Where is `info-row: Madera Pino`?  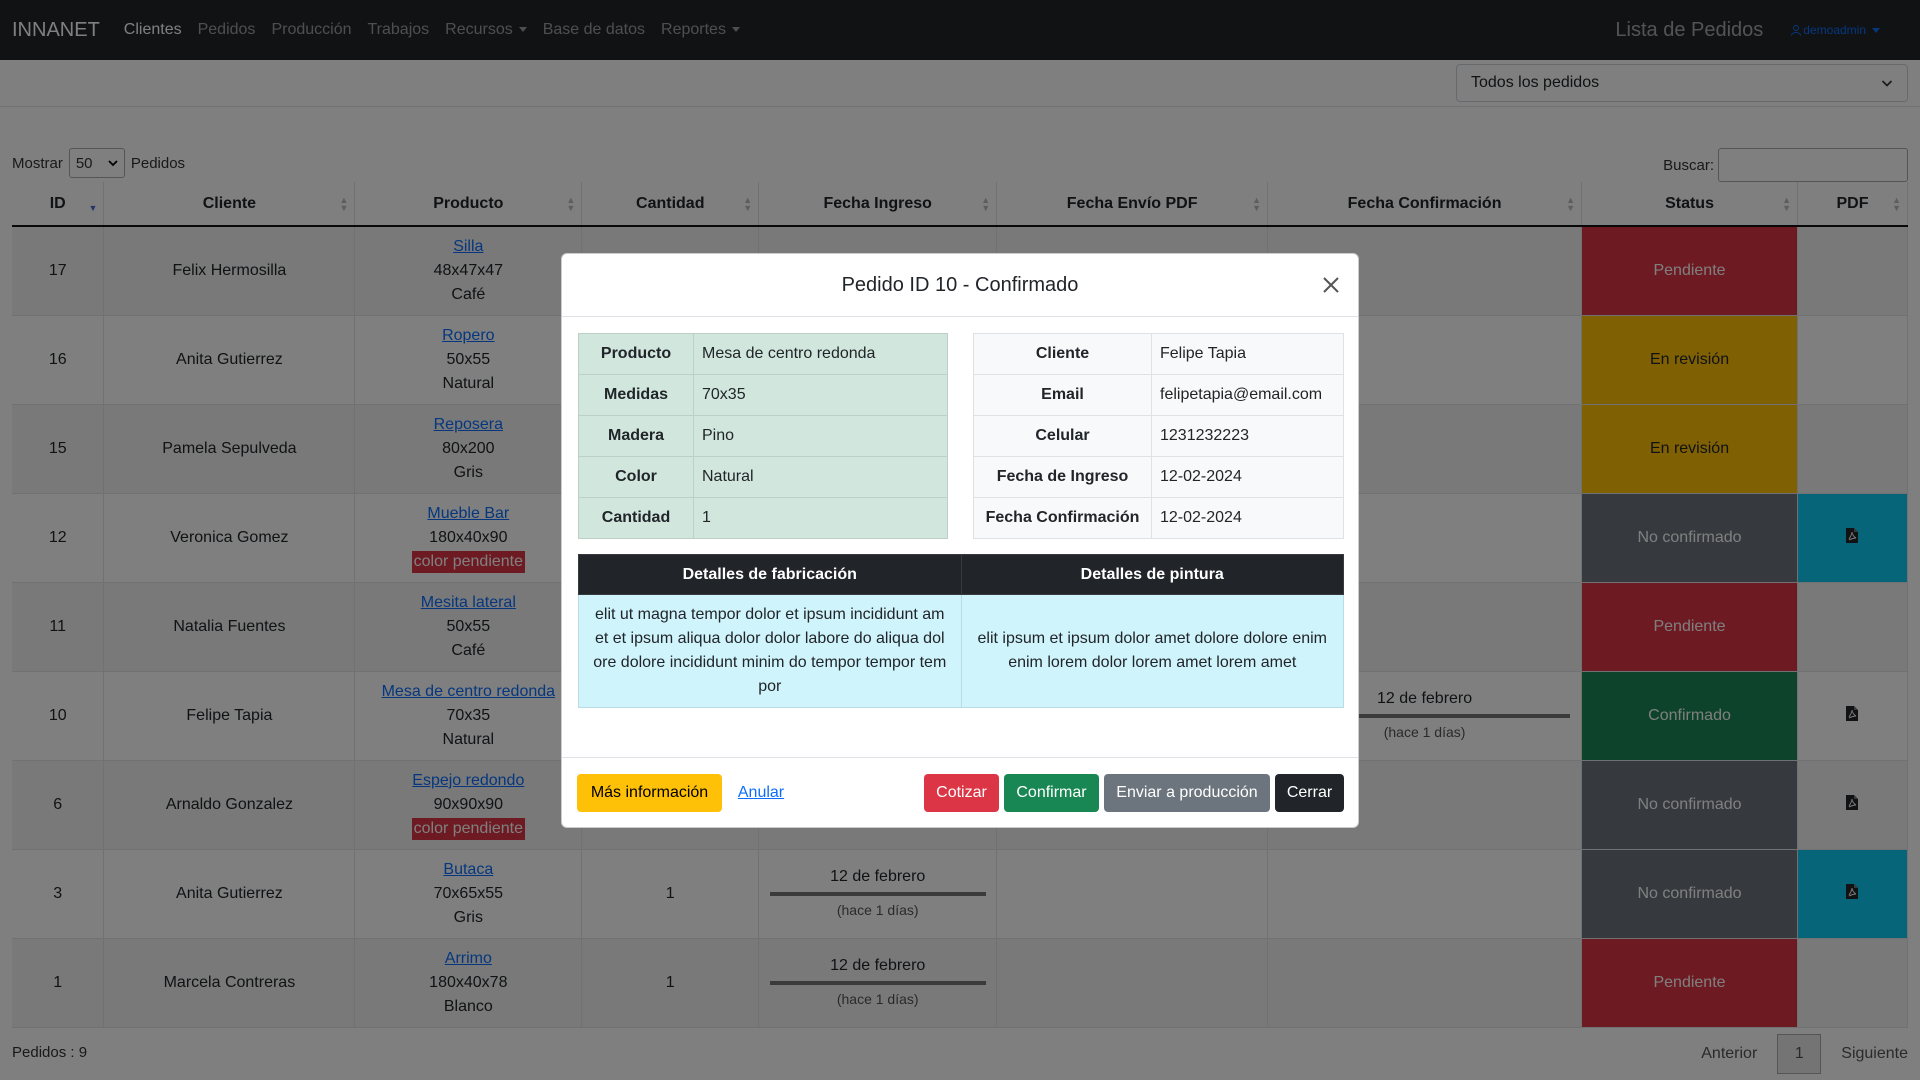 info-row: Madera Pino is located at coordinates (763, 436).